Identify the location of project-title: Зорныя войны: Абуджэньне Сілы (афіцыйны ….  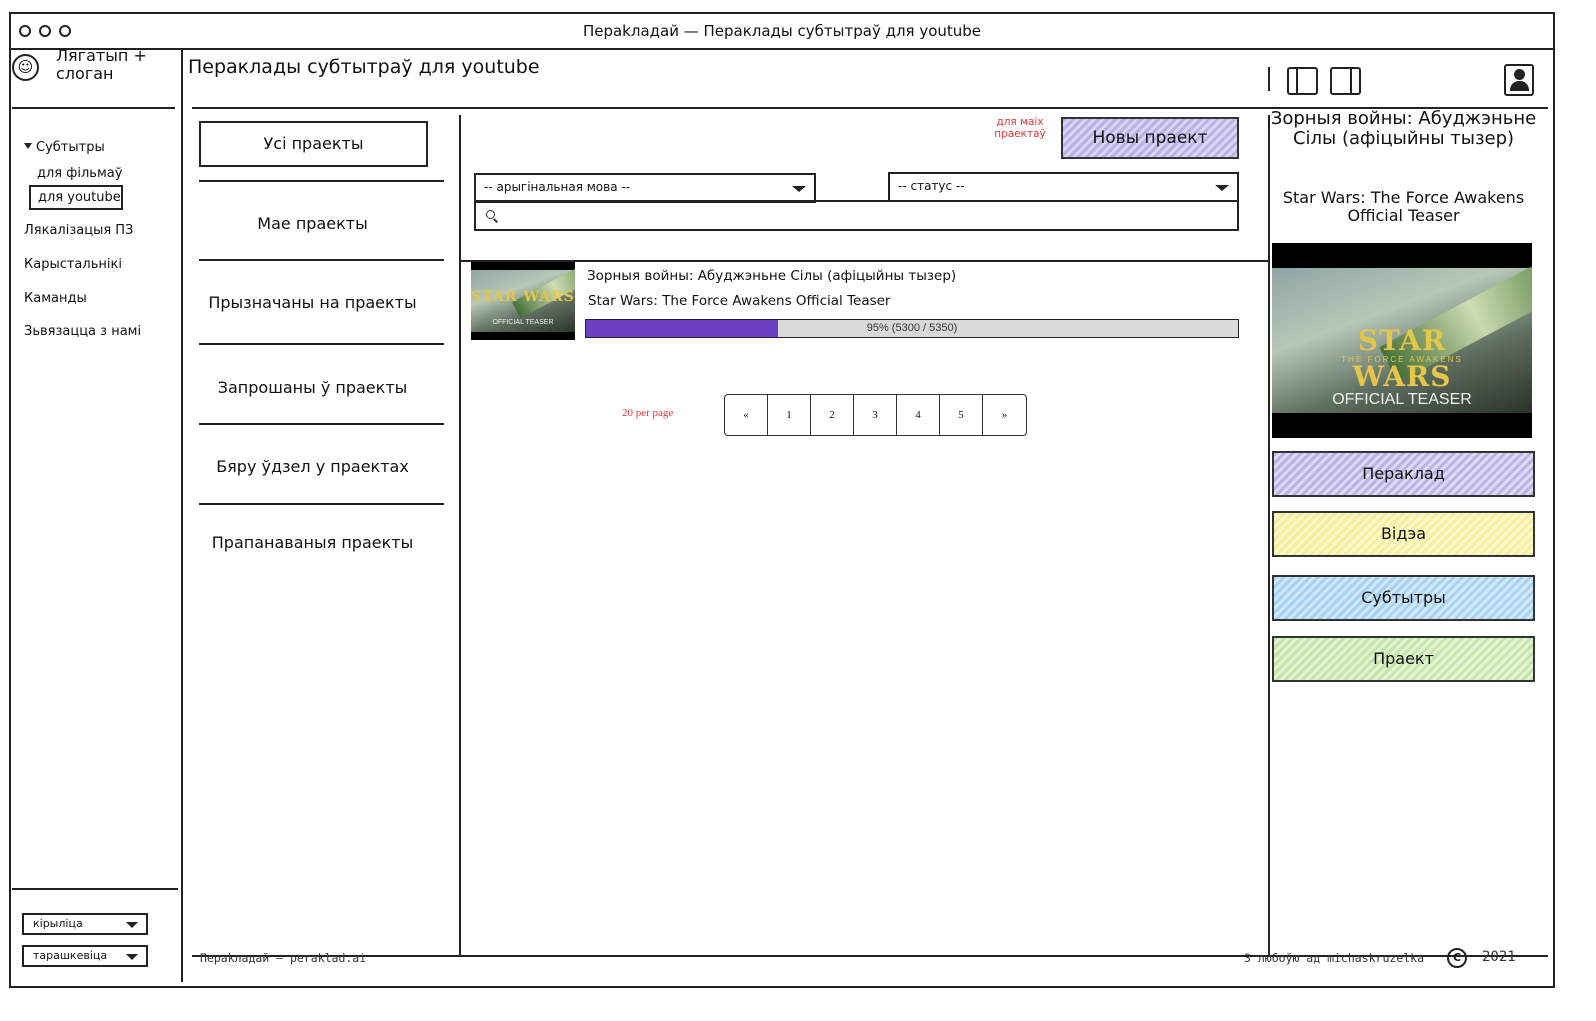
(771, 276).